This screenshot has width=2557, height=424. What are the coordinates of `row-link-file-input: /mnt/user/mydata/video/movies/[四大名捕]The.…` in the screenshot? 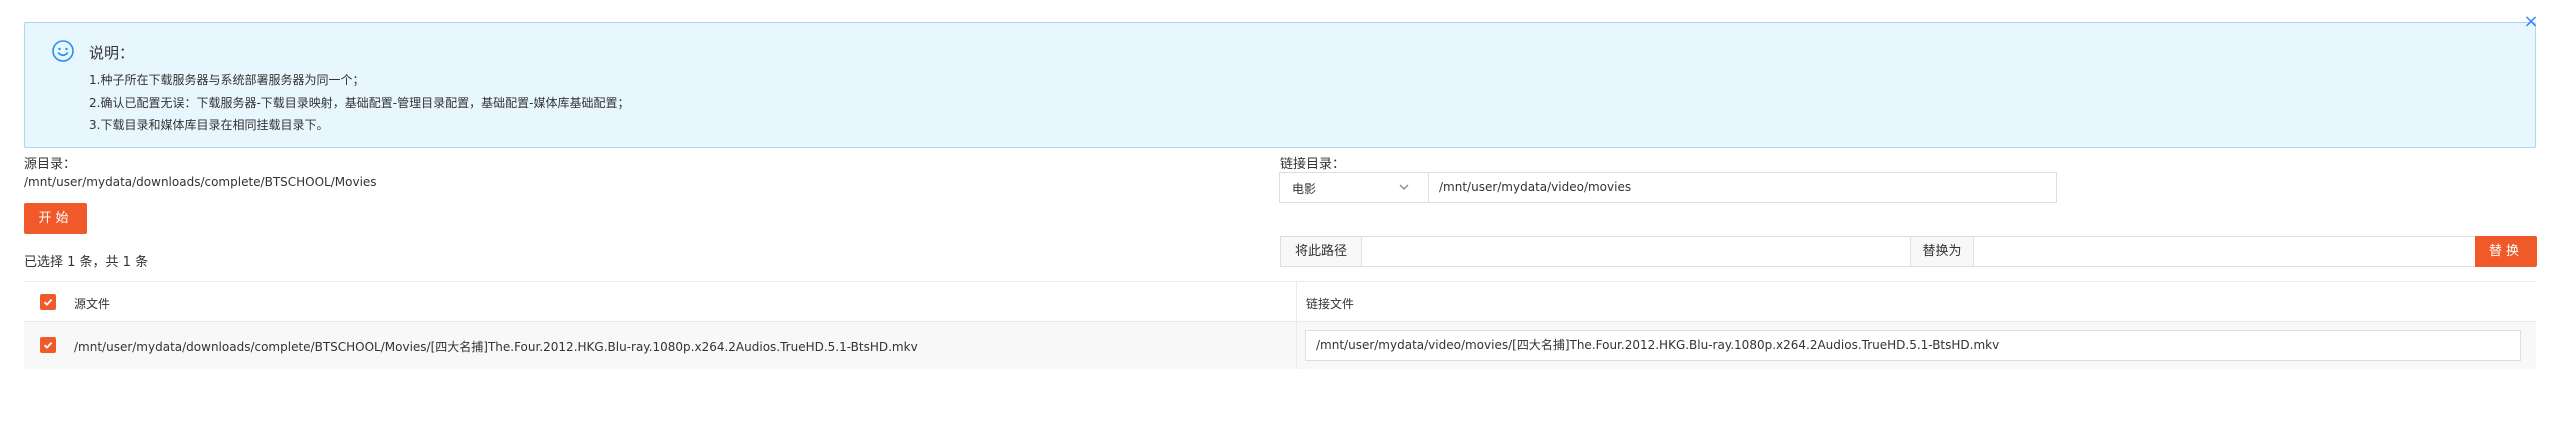 It's located at (1913, 345).